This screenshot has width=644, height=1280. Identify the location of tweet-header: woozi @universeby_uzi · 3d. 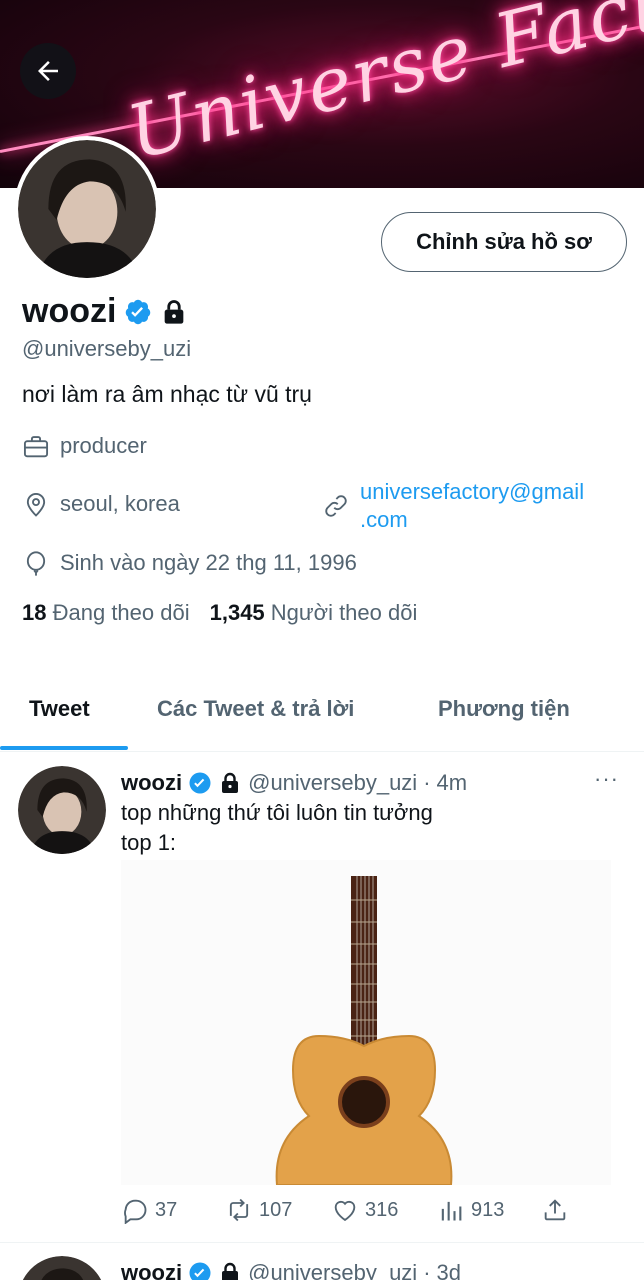
(291, 1270).